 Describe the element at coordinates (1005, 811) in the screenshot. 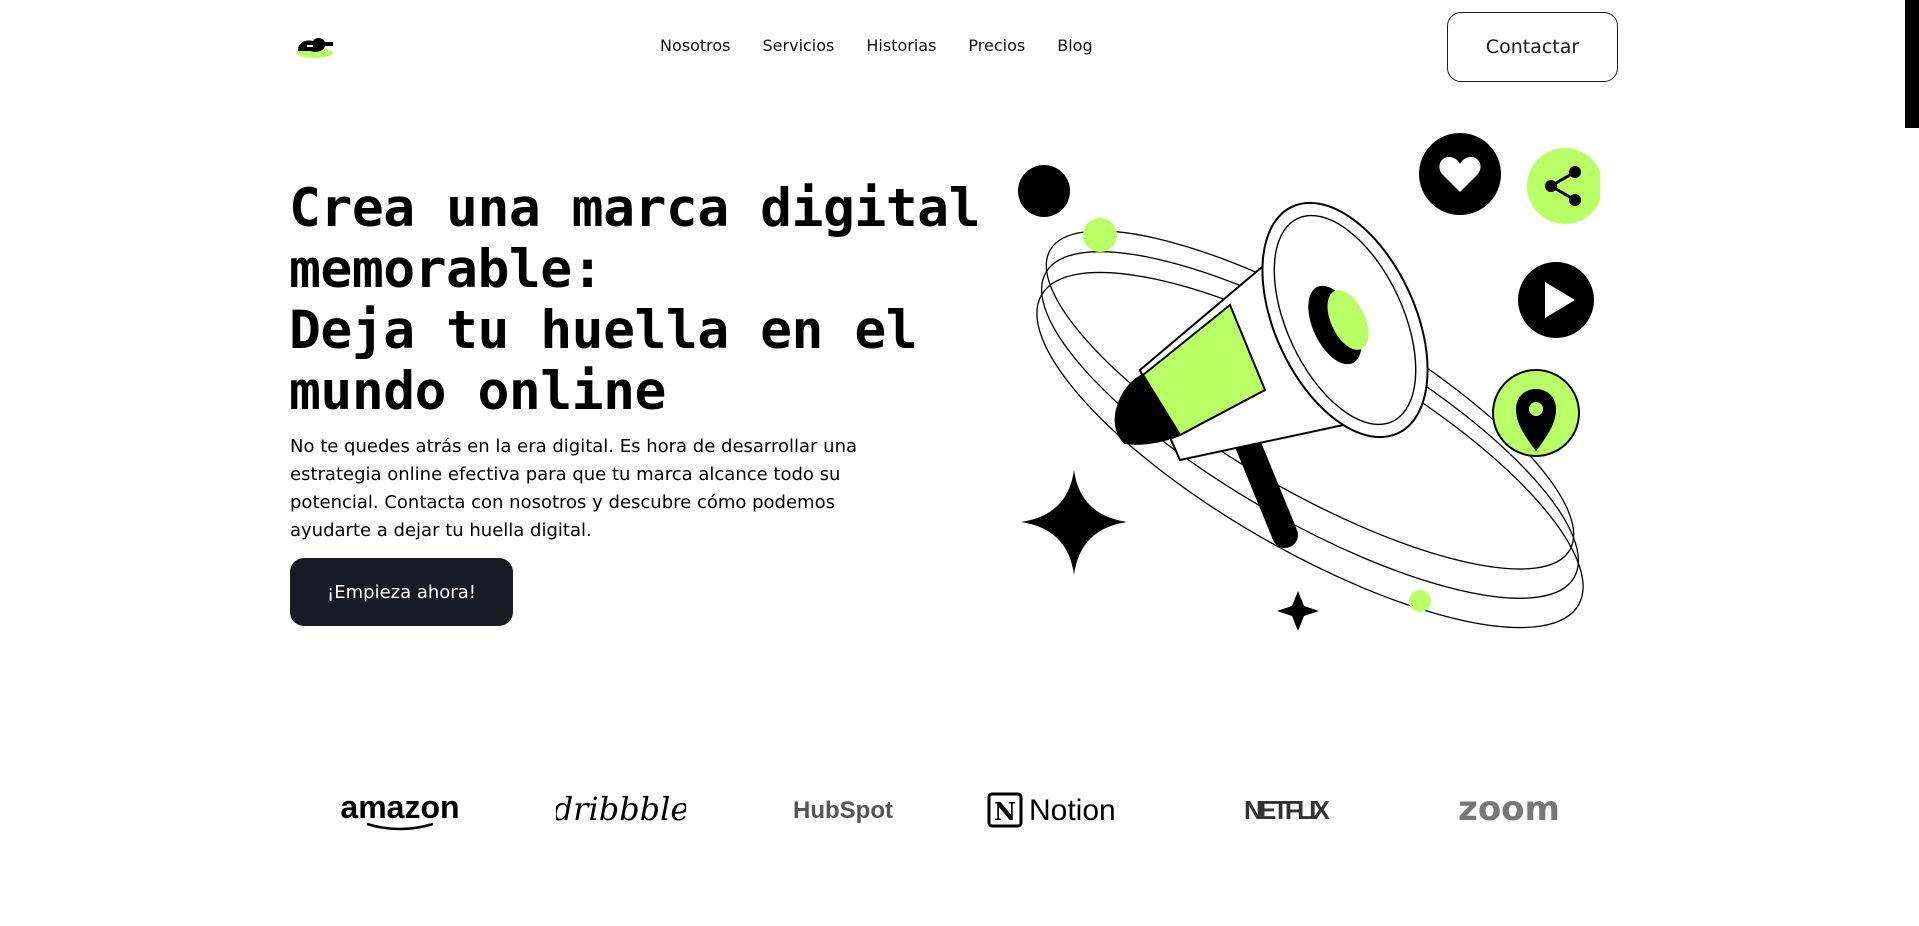

I see `svg-text: N` at that location.